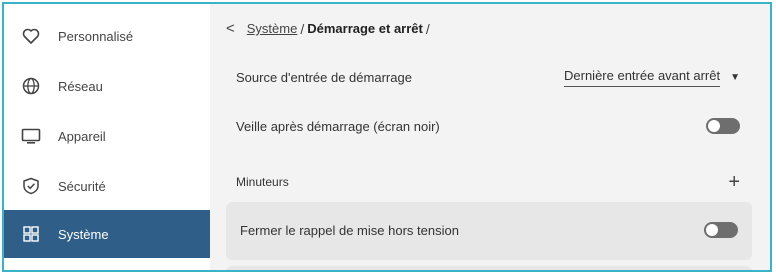 Image resolution: width=776 pixels, height=276 pixels. I want to click on caret-down-icon: ▼, so click(735, 77).